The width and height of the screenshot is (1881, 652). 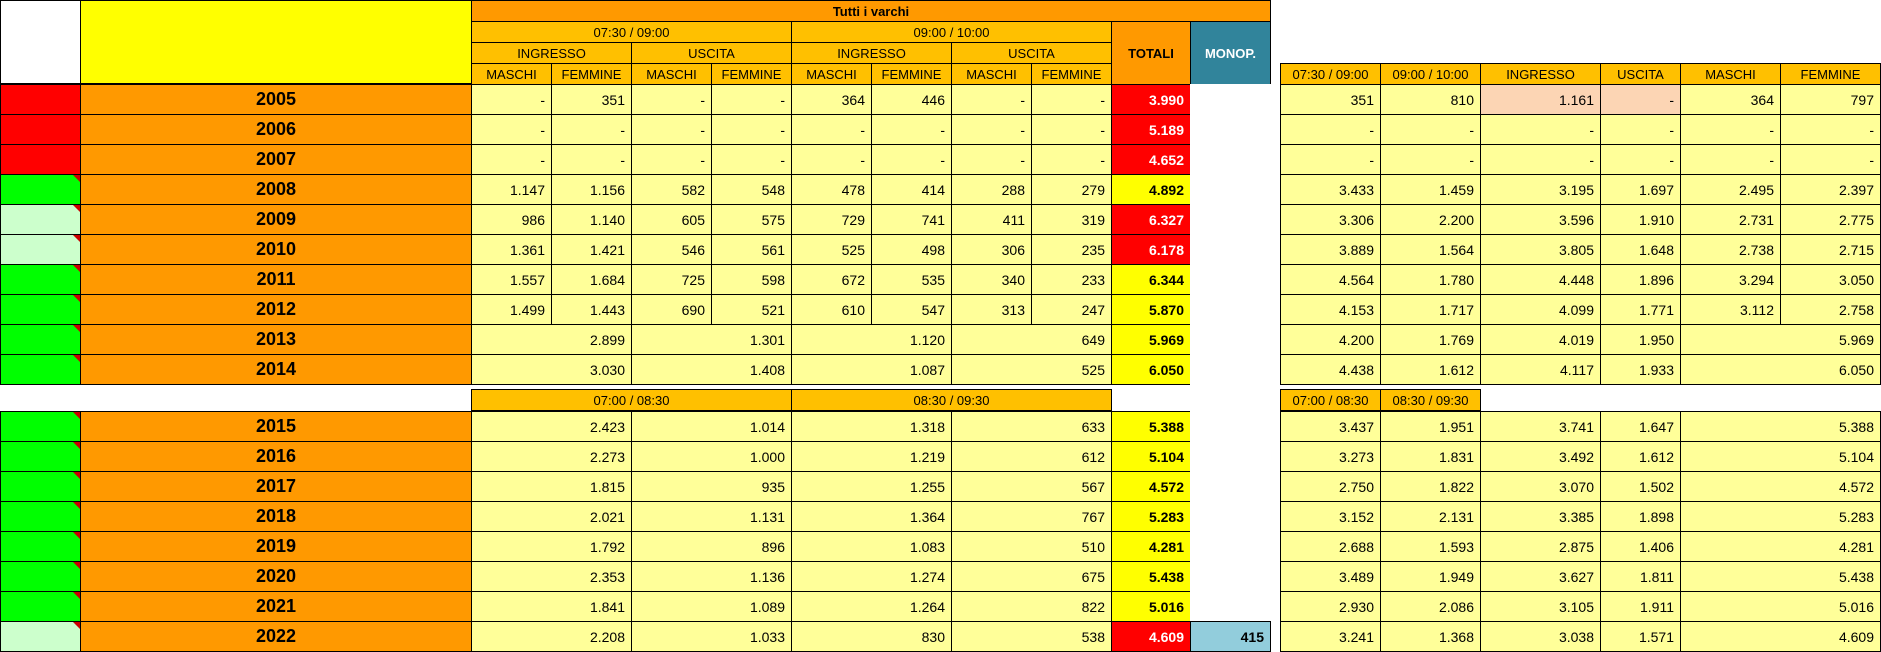 What do you see at coordinates (276, 159) in the screenshot?
I see `row-year: 2007` at bounding box center [276, 159].